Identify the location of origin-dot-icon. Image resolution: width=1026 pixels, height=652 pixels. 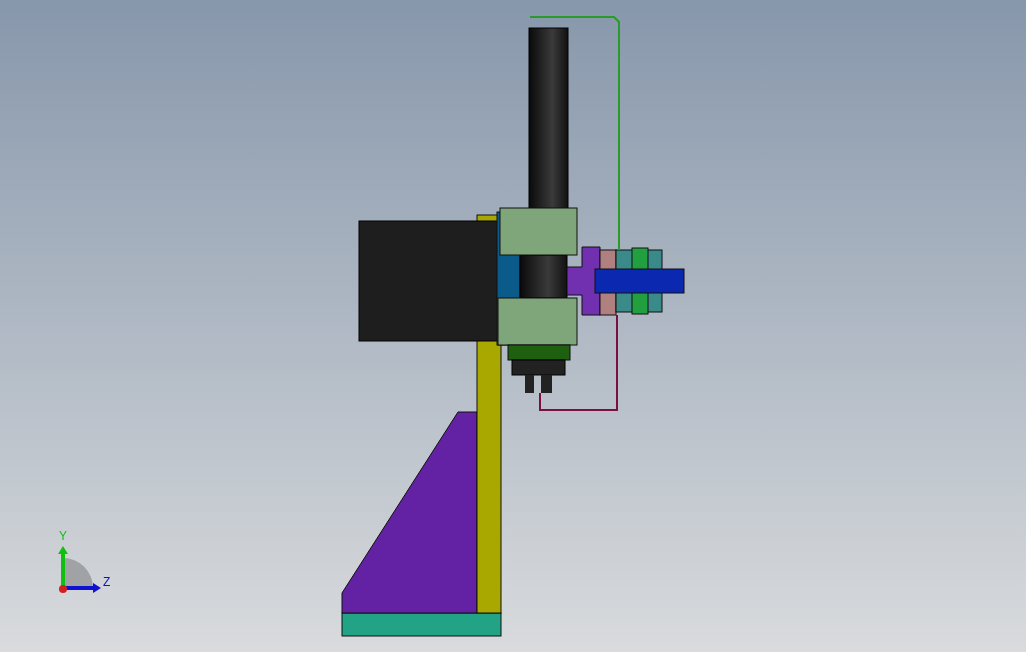
(63, 589).